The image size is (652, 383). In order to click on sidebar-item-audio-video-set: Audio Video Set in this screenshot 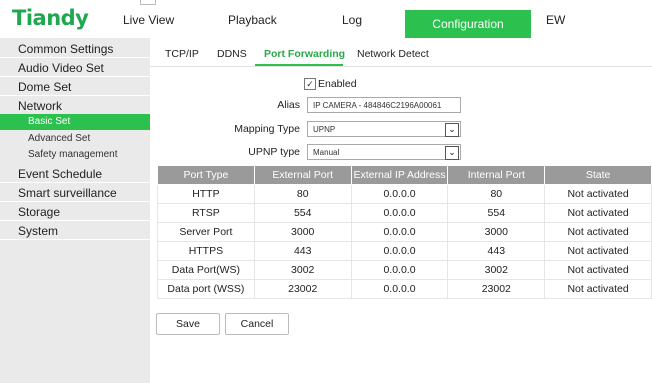, I will do `click(75, 68)`.